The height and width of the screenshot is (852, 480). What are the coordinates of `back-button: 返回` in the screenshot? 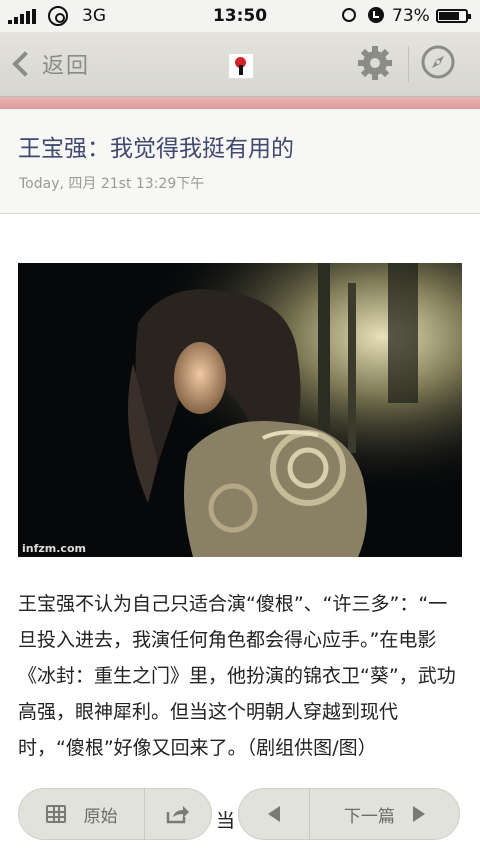 It's located at (50, 64).